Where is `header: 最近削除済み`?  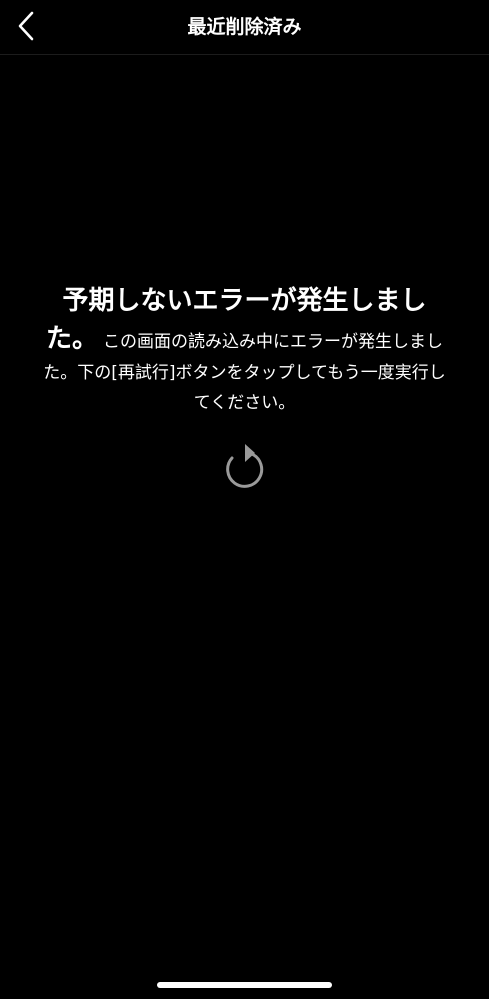 header: 最近削除済み is located at coordinates (244, 27).